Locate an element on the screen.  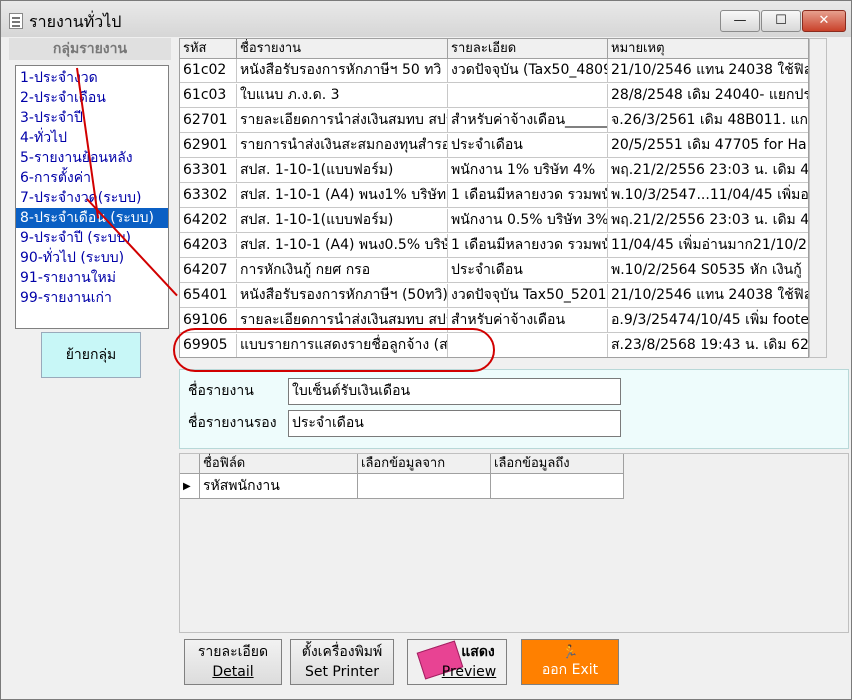
move-group-button: ย้ายกลุ่ม is located at coordinates (91, 355).